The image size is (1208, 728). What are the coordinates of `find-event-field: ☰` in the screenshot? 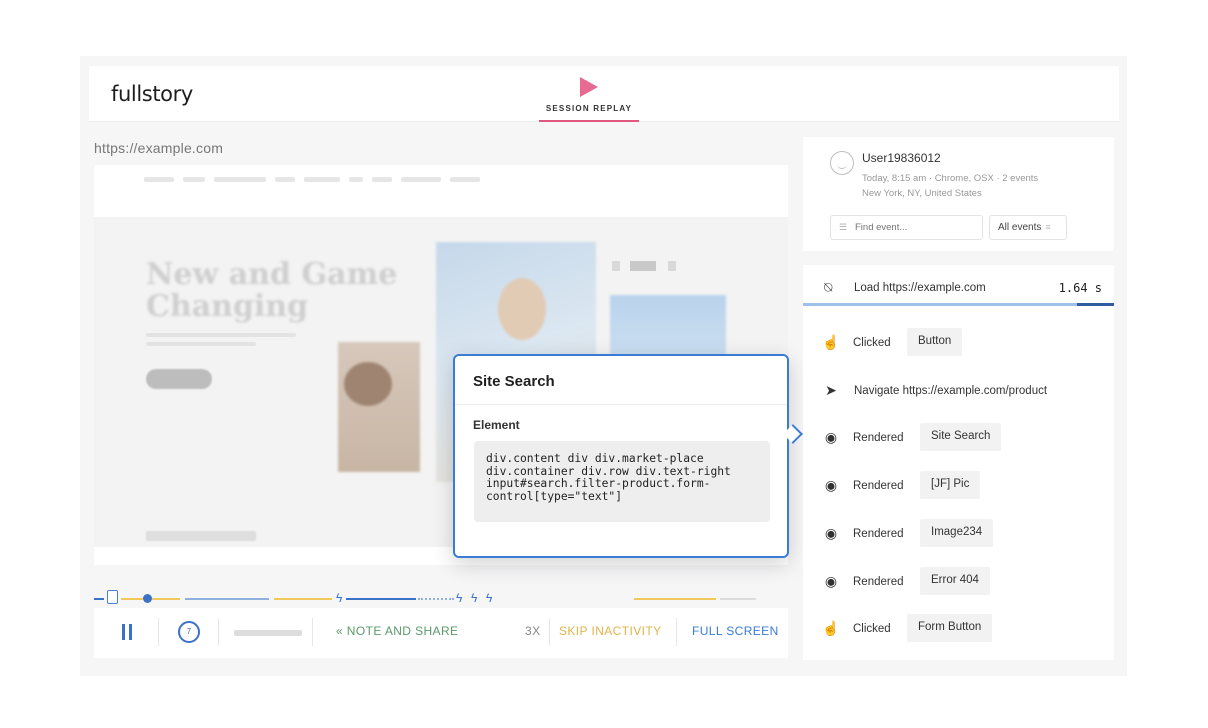 It's located at (906, 227).